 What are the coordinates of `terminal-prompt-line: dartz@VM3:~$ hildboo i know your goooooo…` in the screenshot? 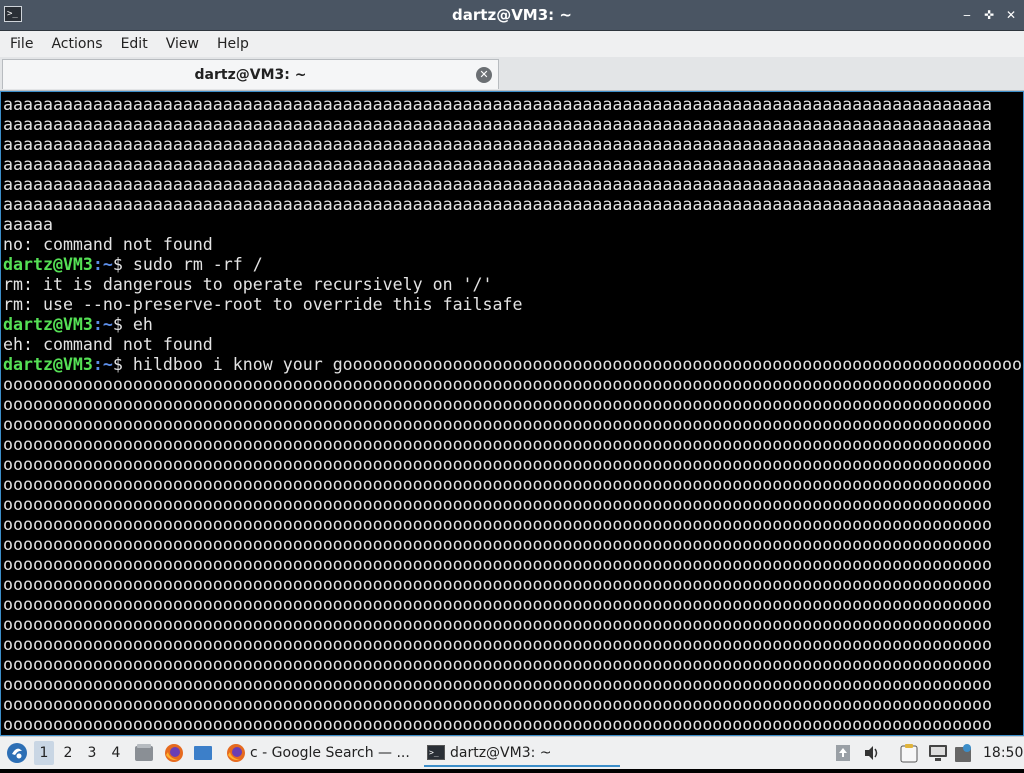 It's located at (513, 365).